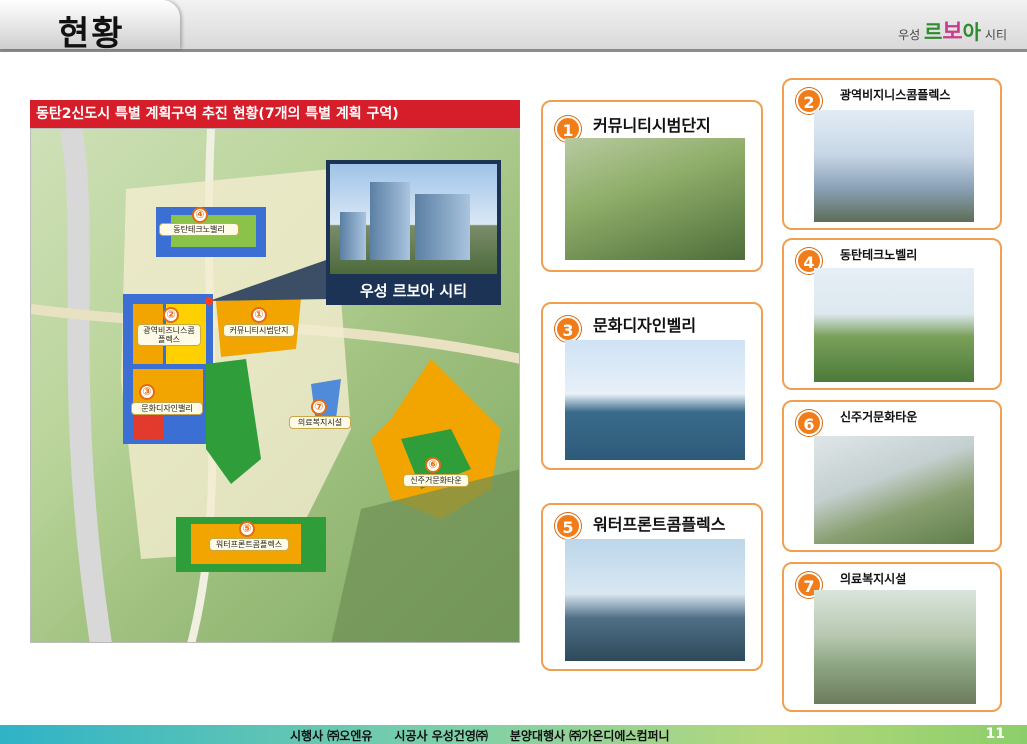 The width and height of the screenshot is (1027, 744). I want to click on brand-logo: 우성 르보아 시티, so click(952, 32).